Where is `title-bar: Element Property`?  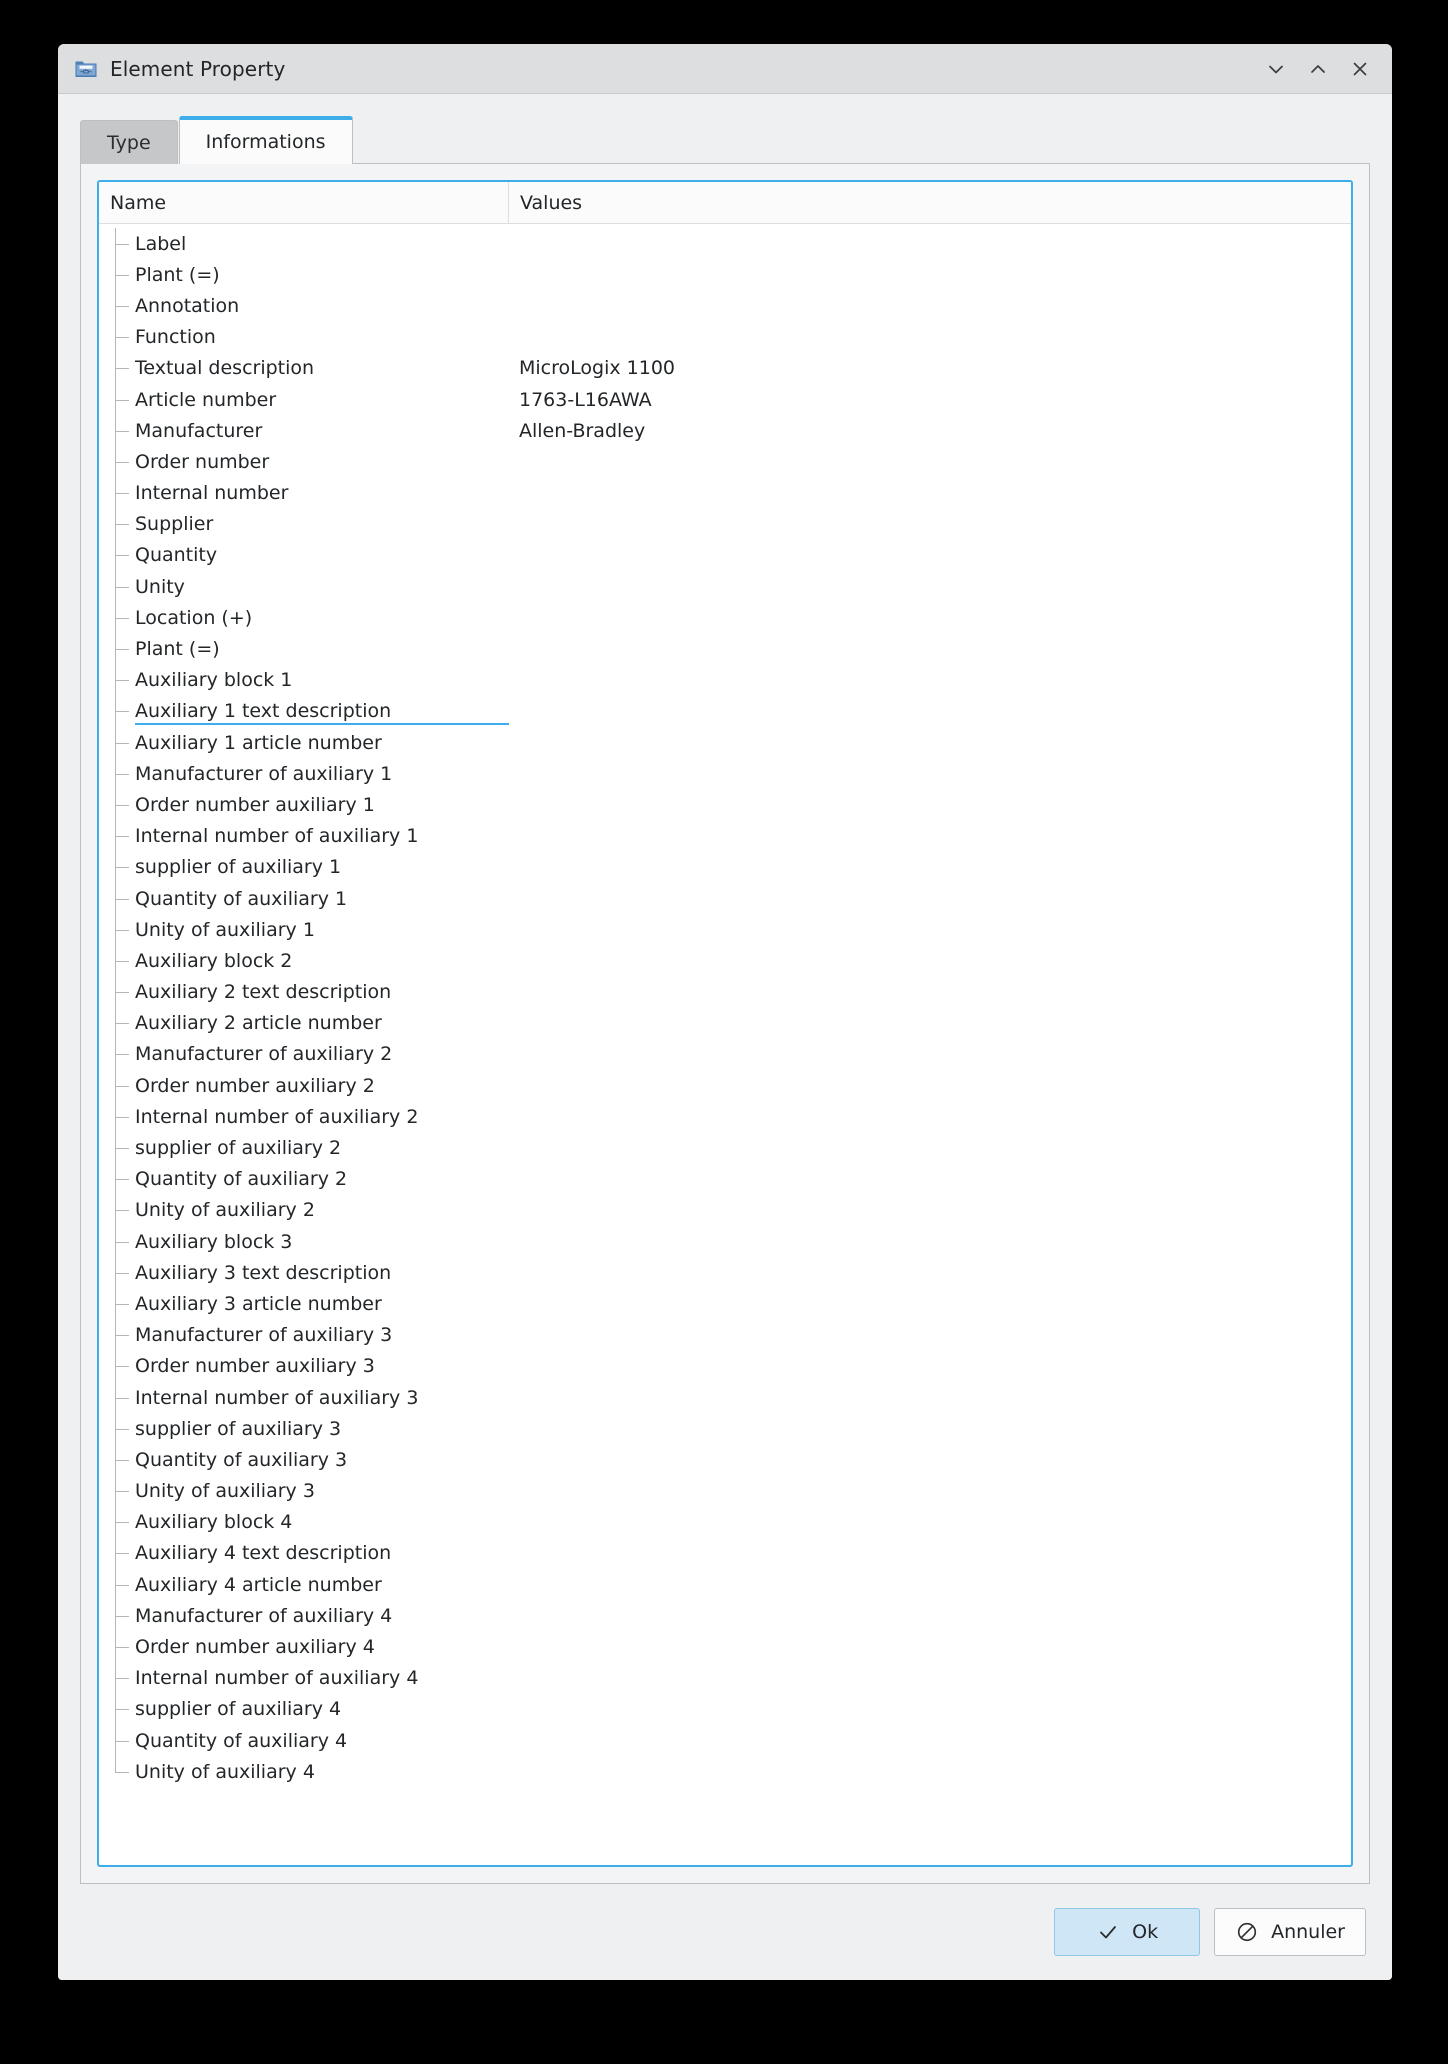 title-bar: Element Property is located at coordinates (725, 69).